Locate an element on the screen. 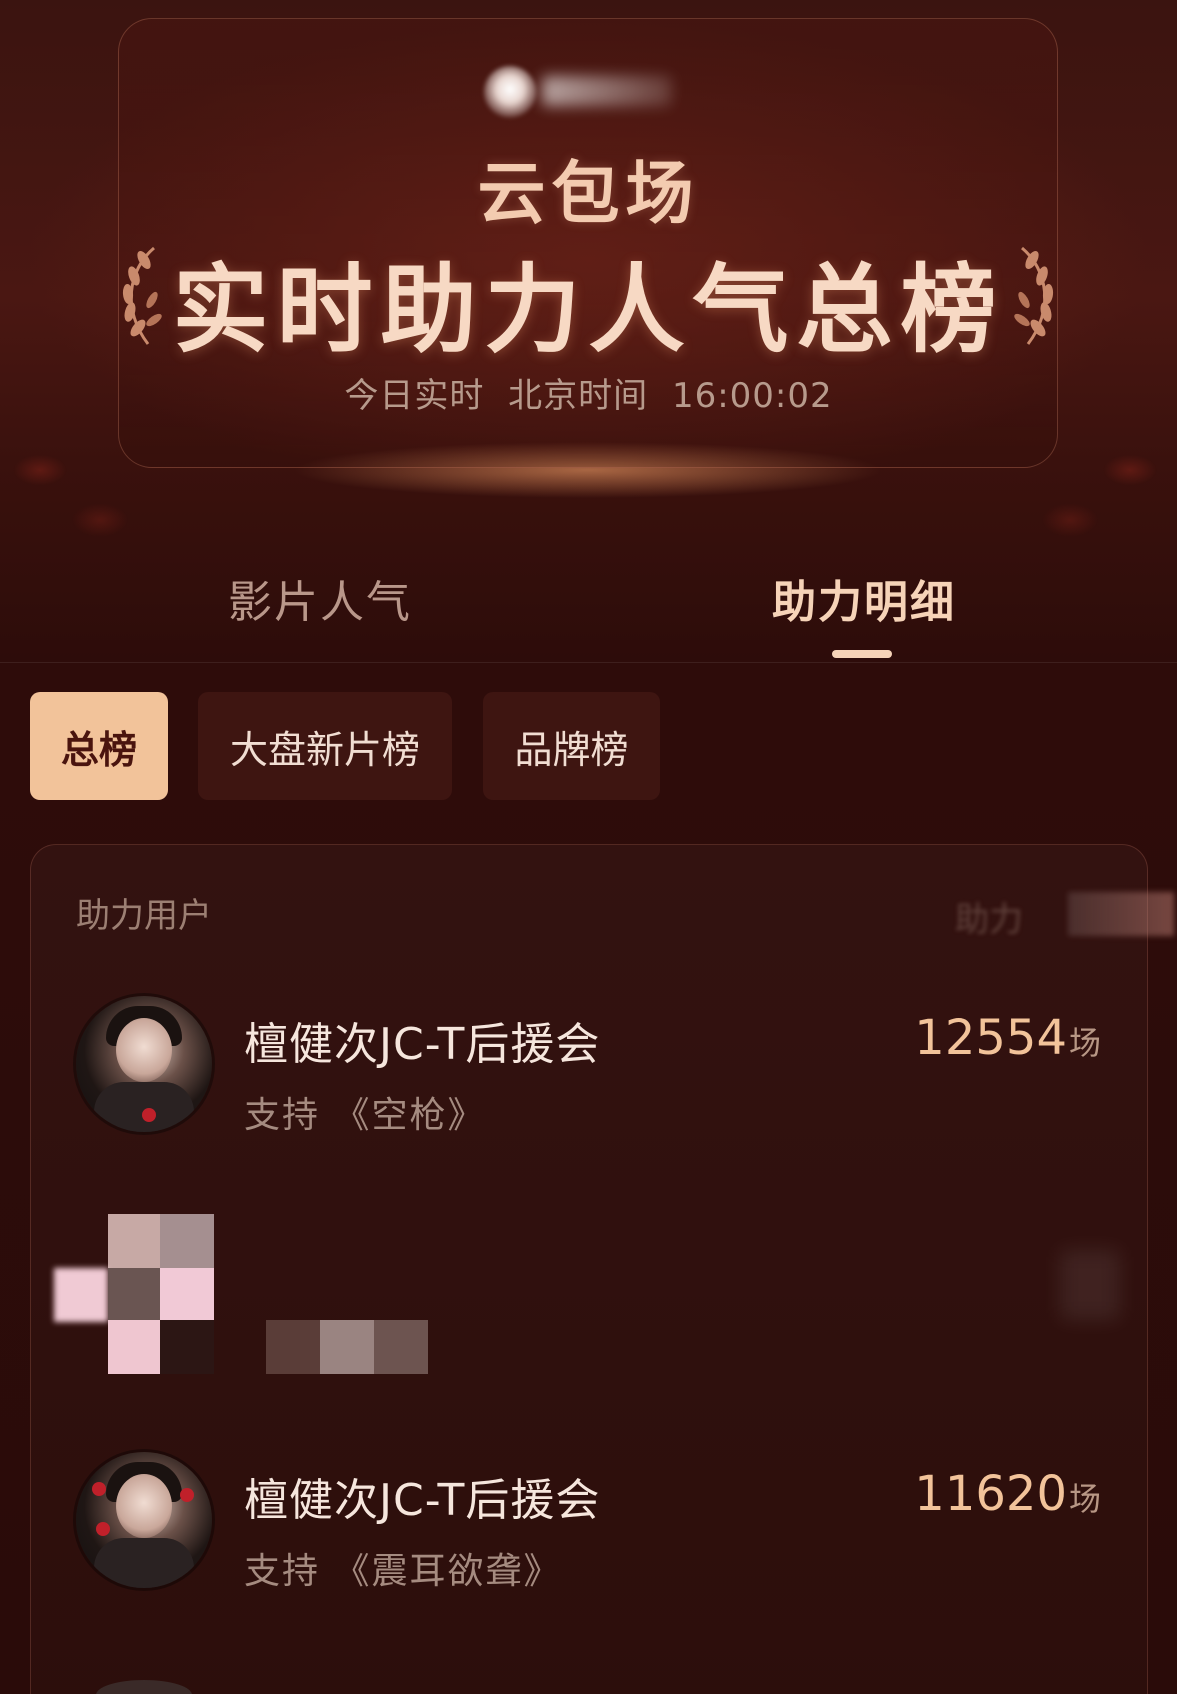 The image size is (1177, 1694). list-item-blurred is located at coordinates (588, 1292).